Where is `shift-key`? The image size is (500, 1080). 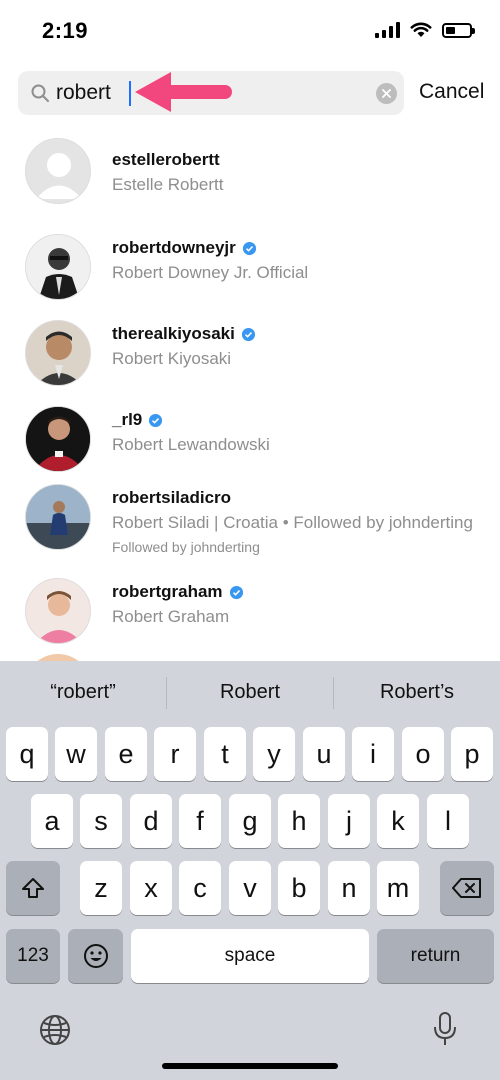
shift-key is located at coordinates (33, 888).